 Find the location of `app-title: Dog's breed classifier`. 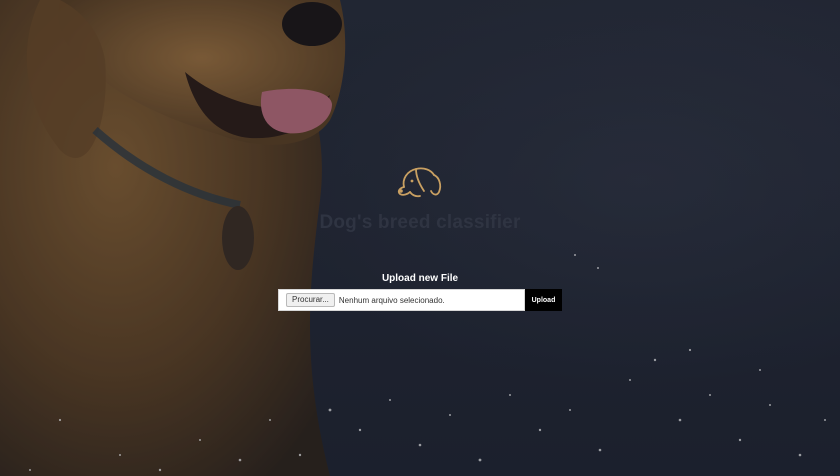

app-title: Dog's breed classifier is located at coordinates (420, 222).